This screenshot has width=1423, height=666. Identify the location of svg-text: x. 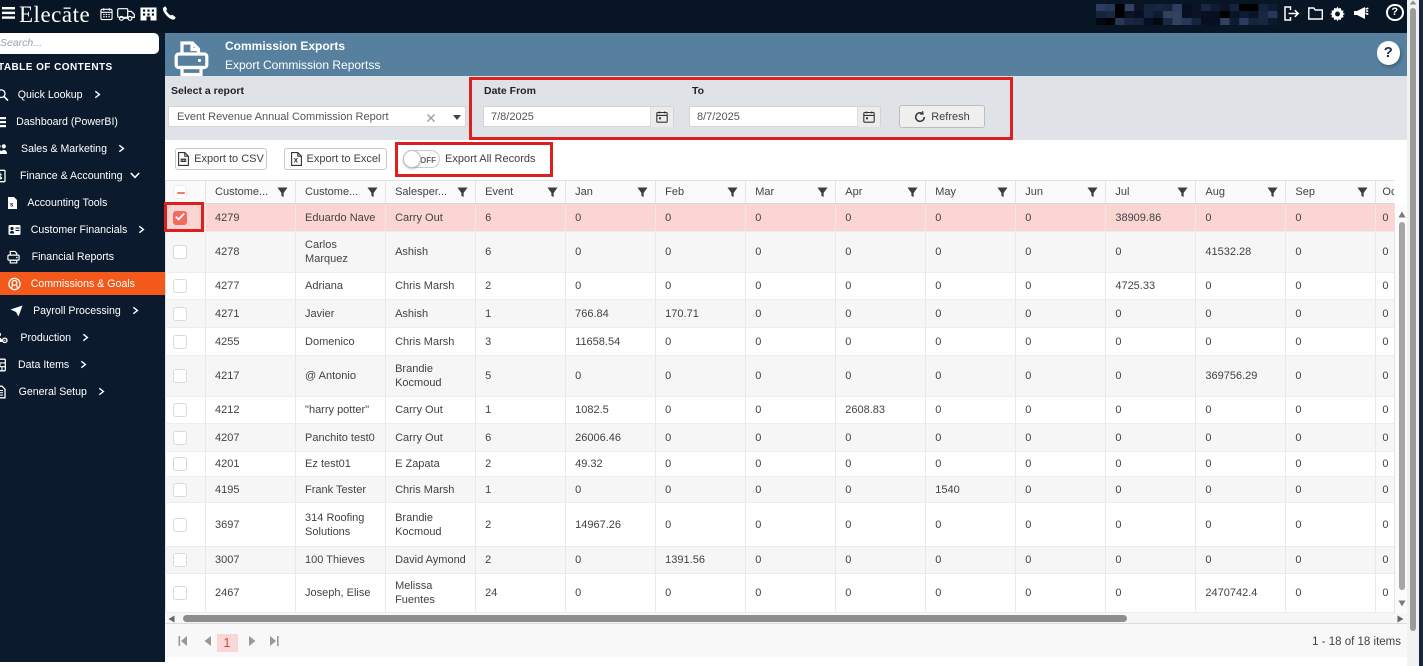
(295, 160).